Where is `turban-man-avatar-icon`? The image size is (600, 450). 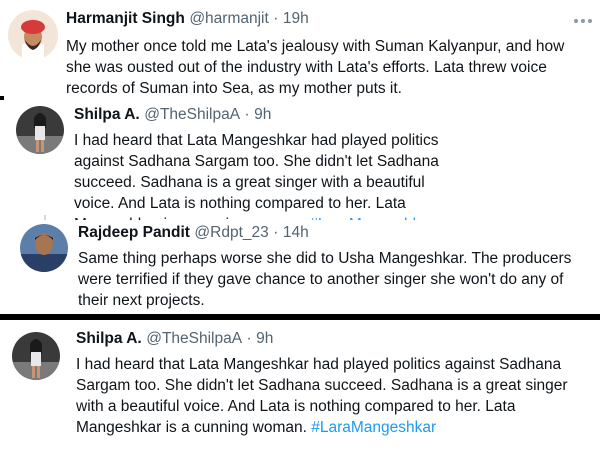 turban-man-avatar-icon is located at coordinates (33, 35).